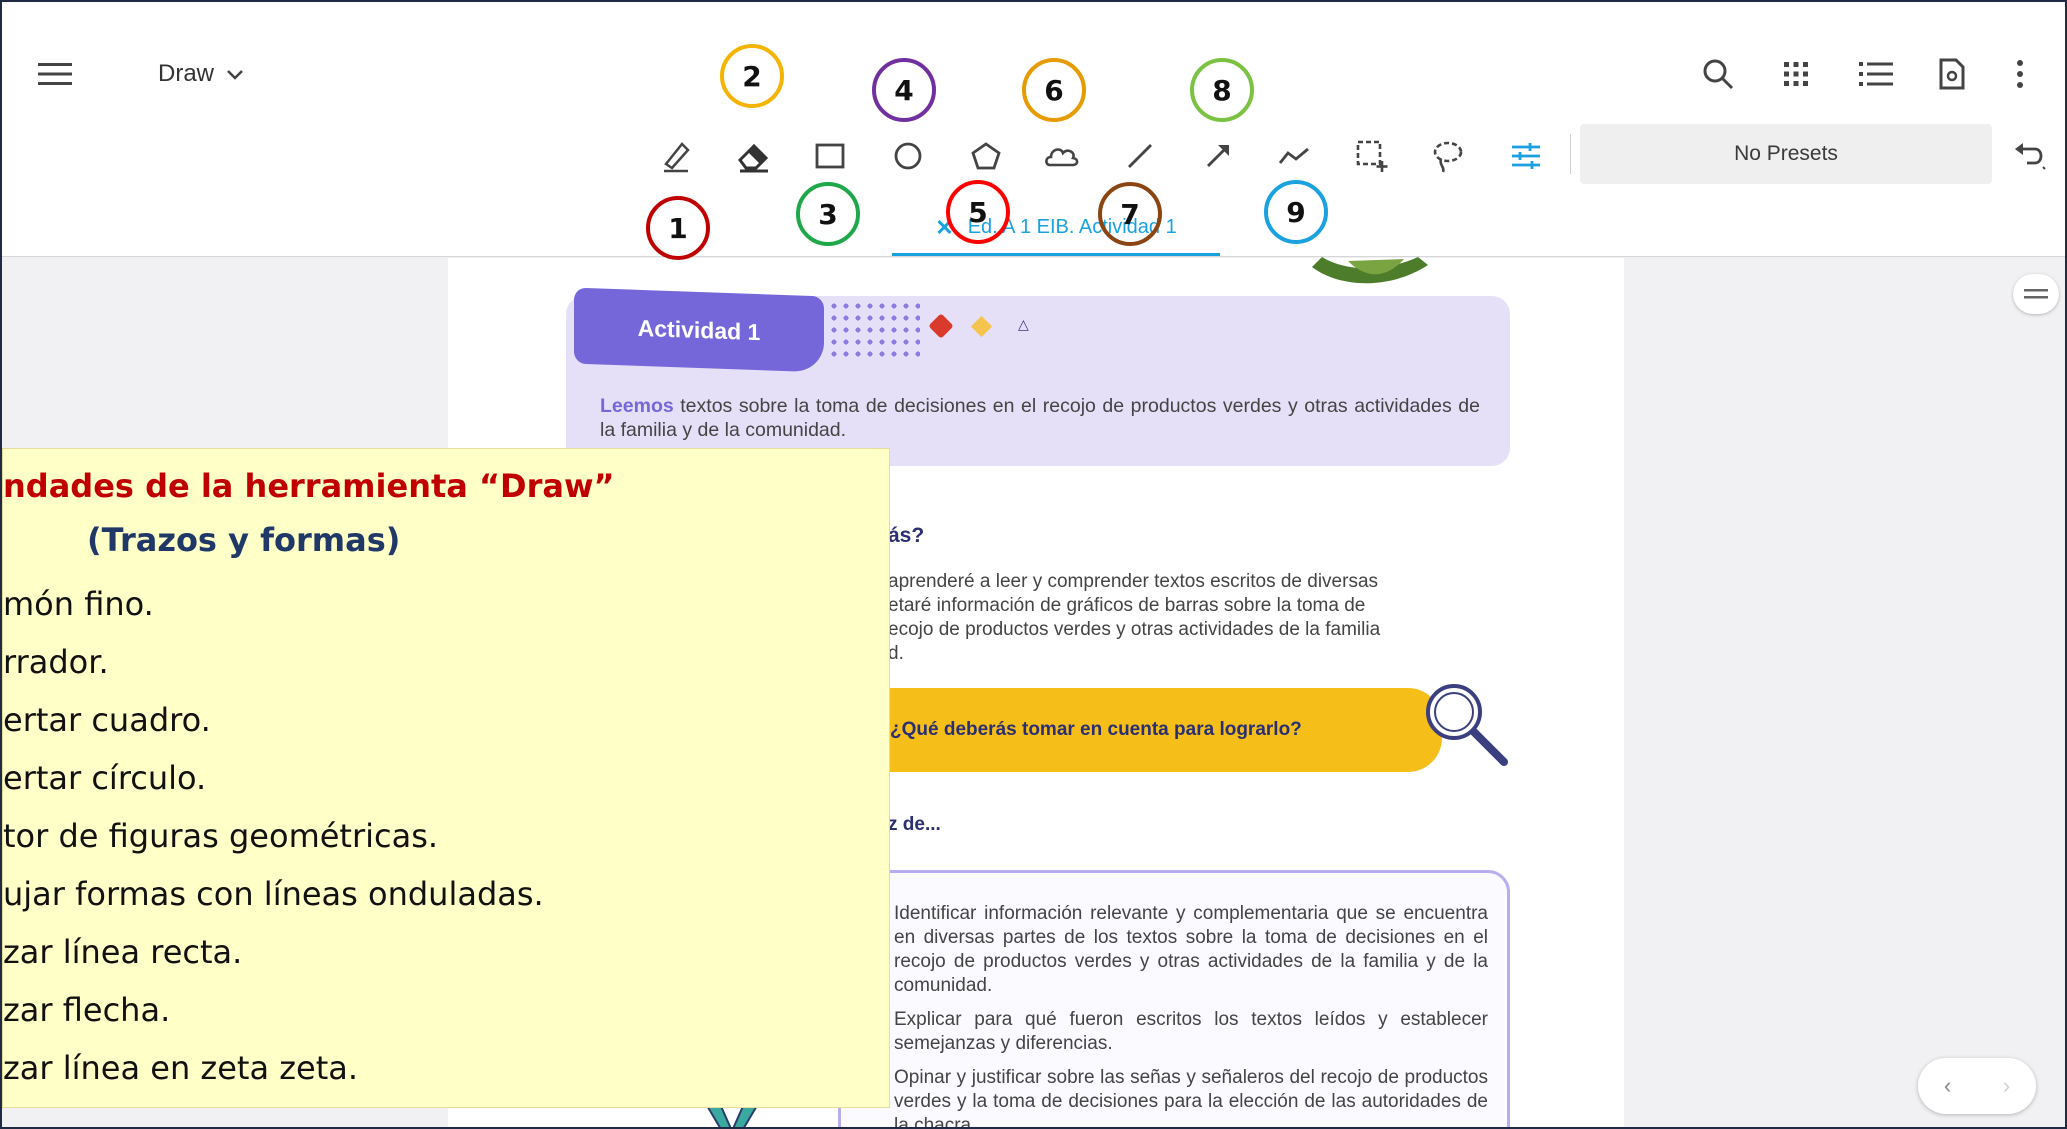  Describe the element at coordinates (2020, 74) in the screenshot. I see `more-options-icon` at that location.